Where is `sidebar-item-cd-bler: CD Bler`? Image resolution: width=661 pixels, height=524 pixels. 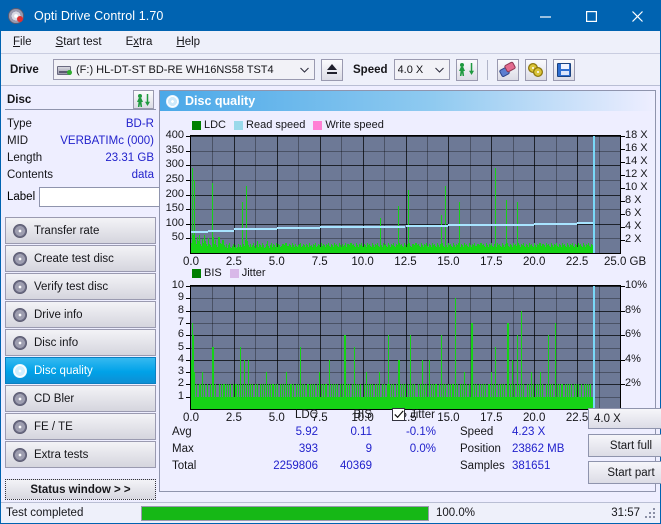 sidebar-item-cd-bler: CD Bler is located at coordinates (80, 398).